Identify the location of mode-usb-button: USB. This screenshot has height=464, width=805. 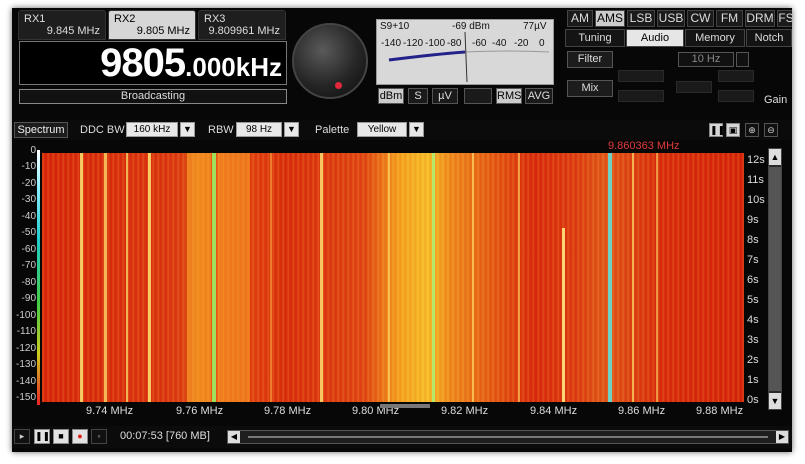
(671, 18).